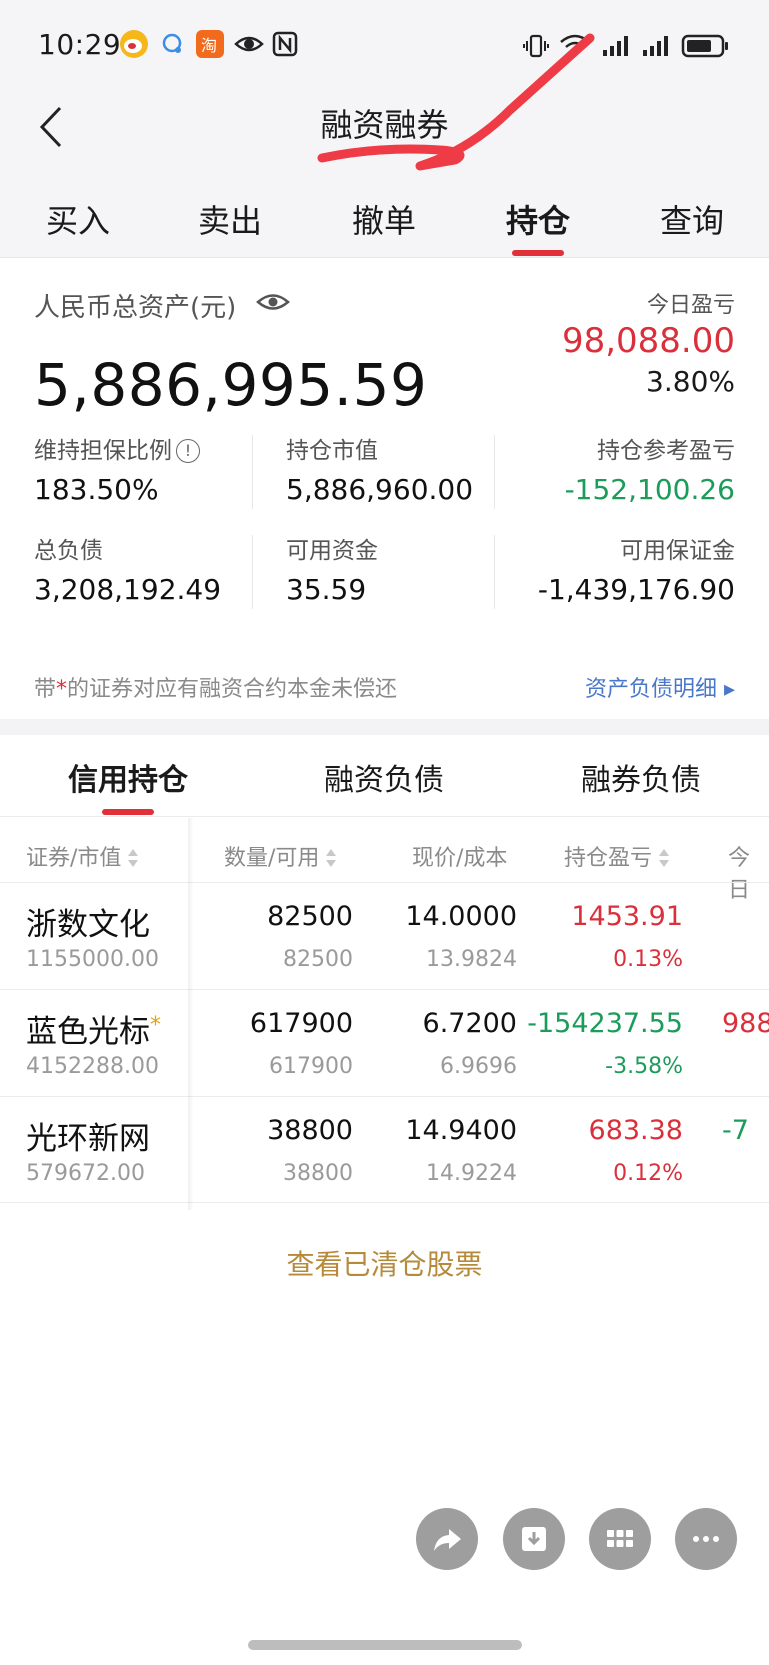  I want to click on position-ref-pl-label: 持仓参考盈亏, so click(666, 451).